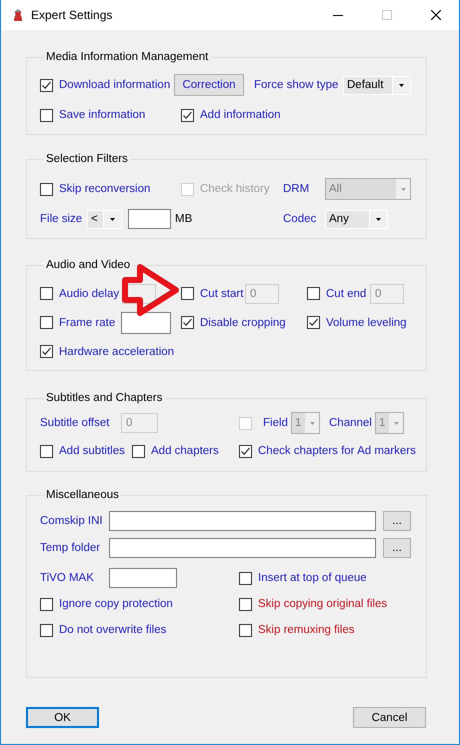  I want to click on checkbox-label: Frame rate, so click(87, 322).